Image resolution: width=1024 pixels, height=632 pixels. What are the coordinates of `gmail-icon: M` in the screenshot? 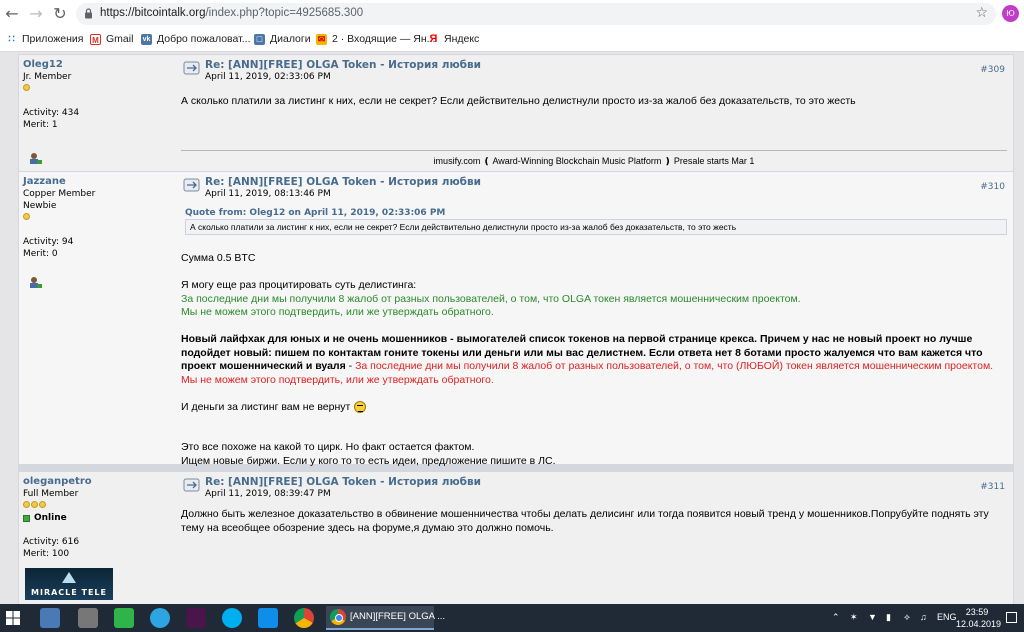 It's located at (95, 39).